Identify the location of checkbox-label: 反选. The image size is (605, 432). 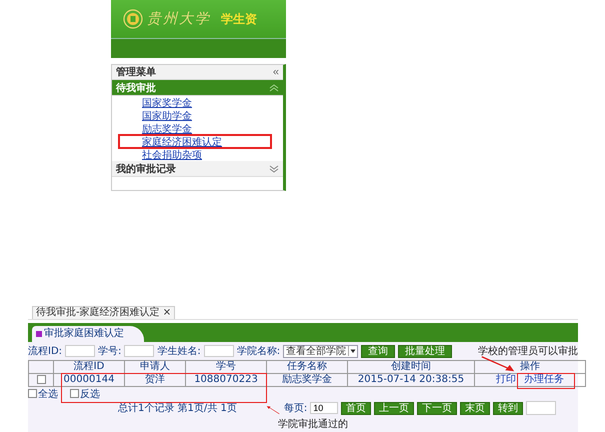
(90, 393).